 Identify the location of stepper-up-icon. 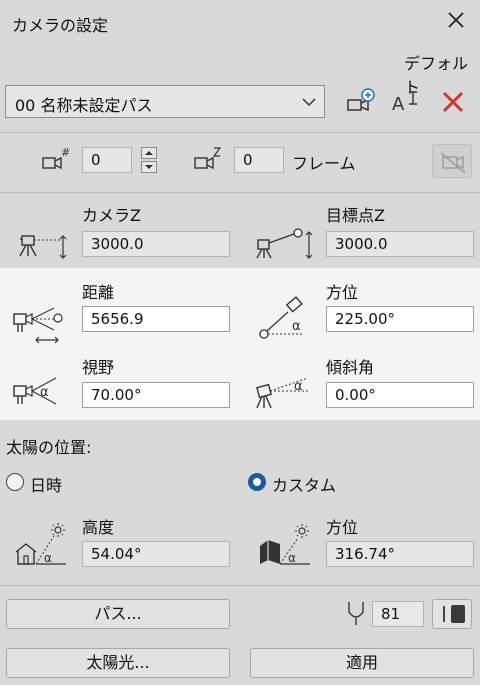
(149, 153).